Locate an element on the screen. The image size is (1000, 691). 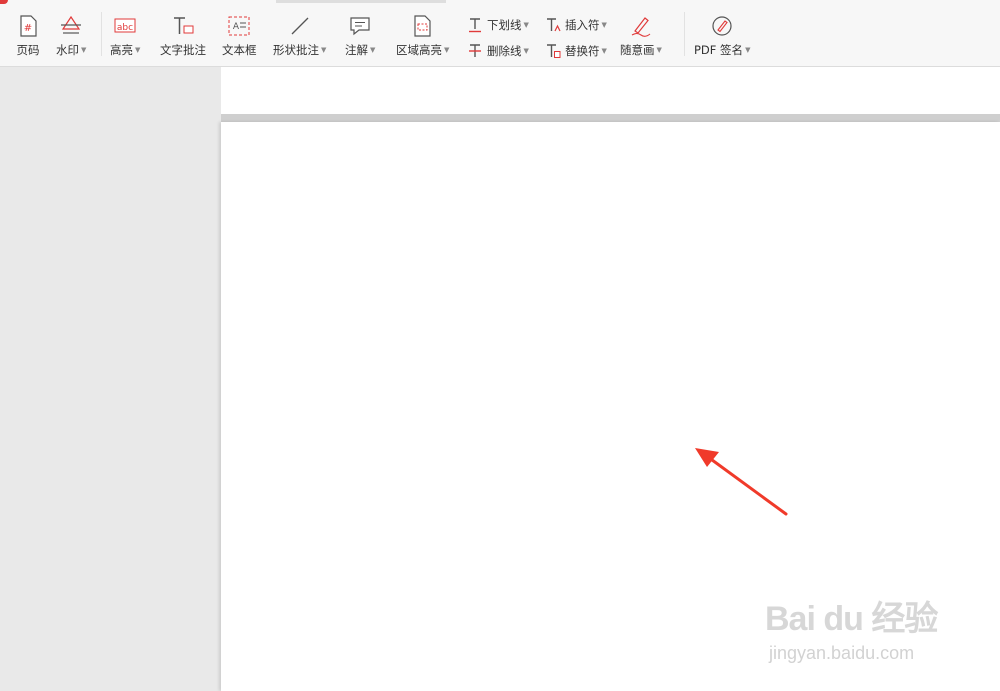
watermark-url-text: jingyan.baidu.com is located at coordinates (842, 653).